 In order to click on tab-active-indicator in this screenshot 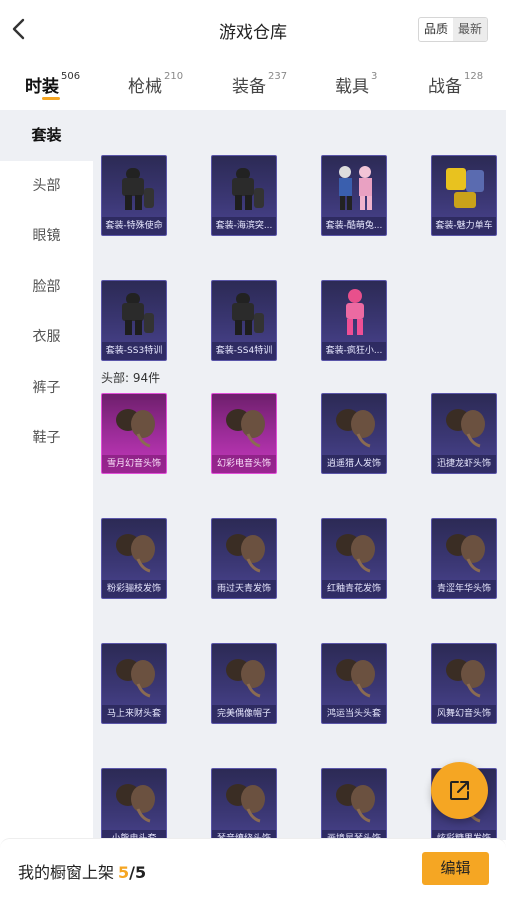, I will do `click(51, 98)`.